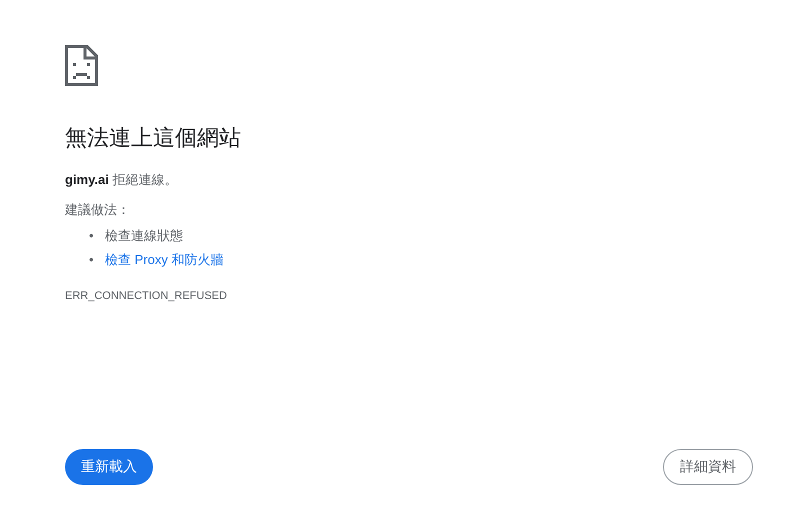 The height and width of the screenshot is (506, 795). I want to click on suggestion-link: 檢查 Proxy 和防火牆, so click(164, 260).